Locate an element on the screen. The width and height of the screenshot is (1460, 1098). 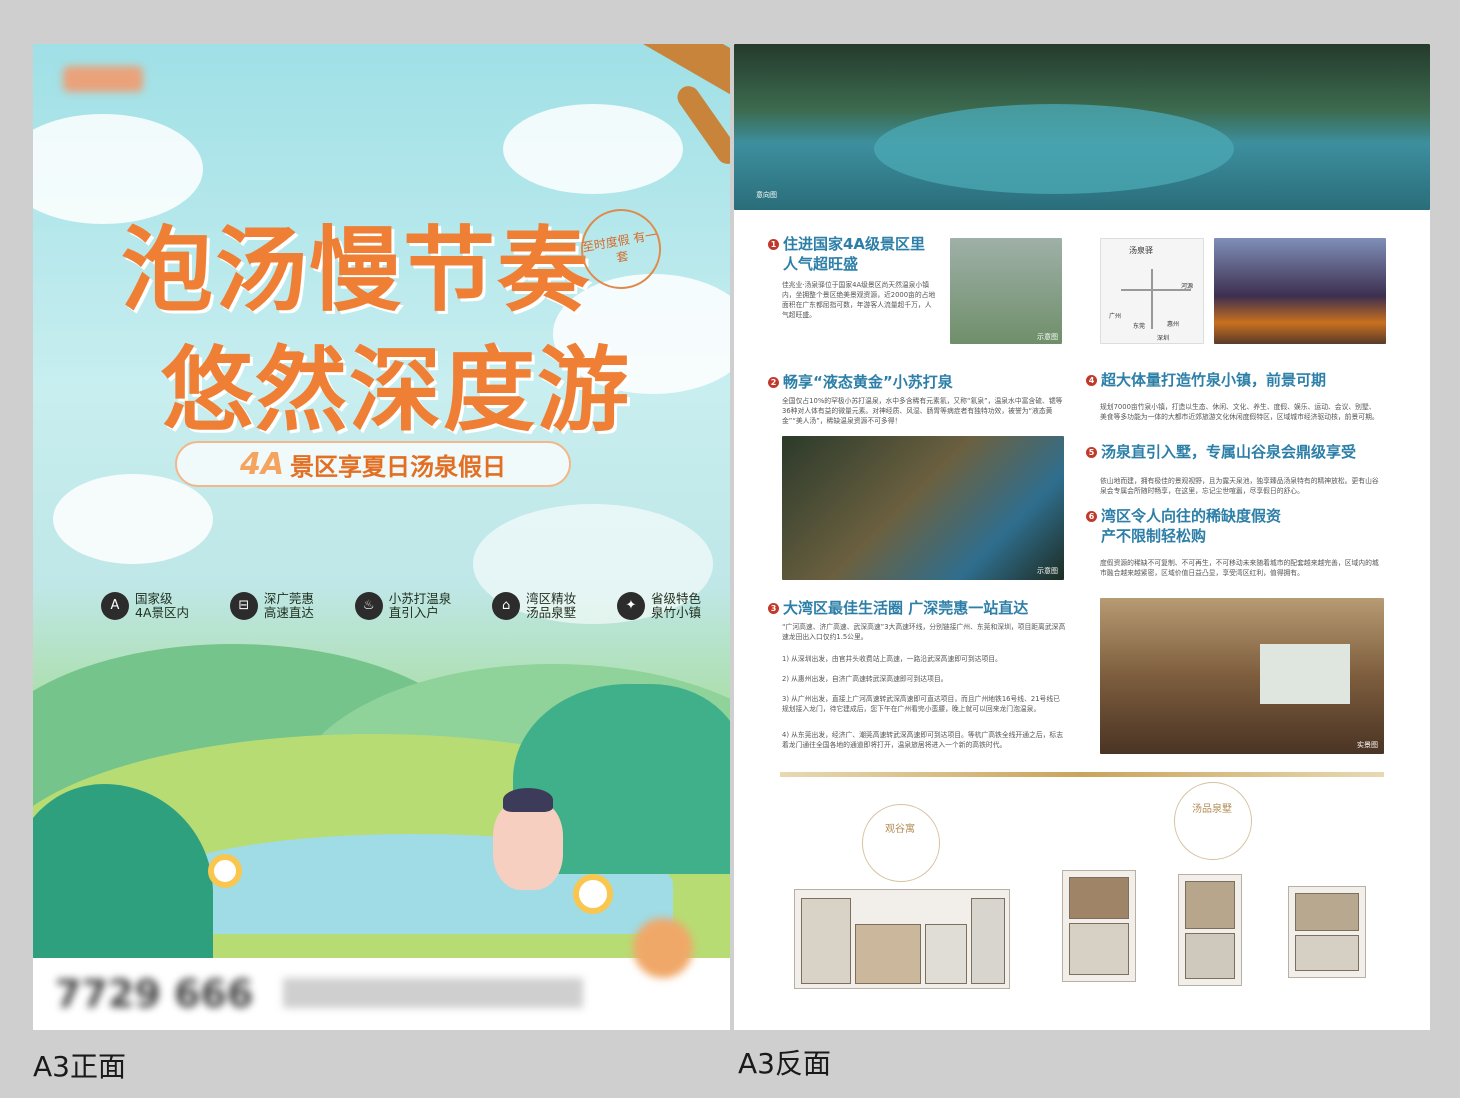
section-number: 1 is located at coordinates (773, 244).